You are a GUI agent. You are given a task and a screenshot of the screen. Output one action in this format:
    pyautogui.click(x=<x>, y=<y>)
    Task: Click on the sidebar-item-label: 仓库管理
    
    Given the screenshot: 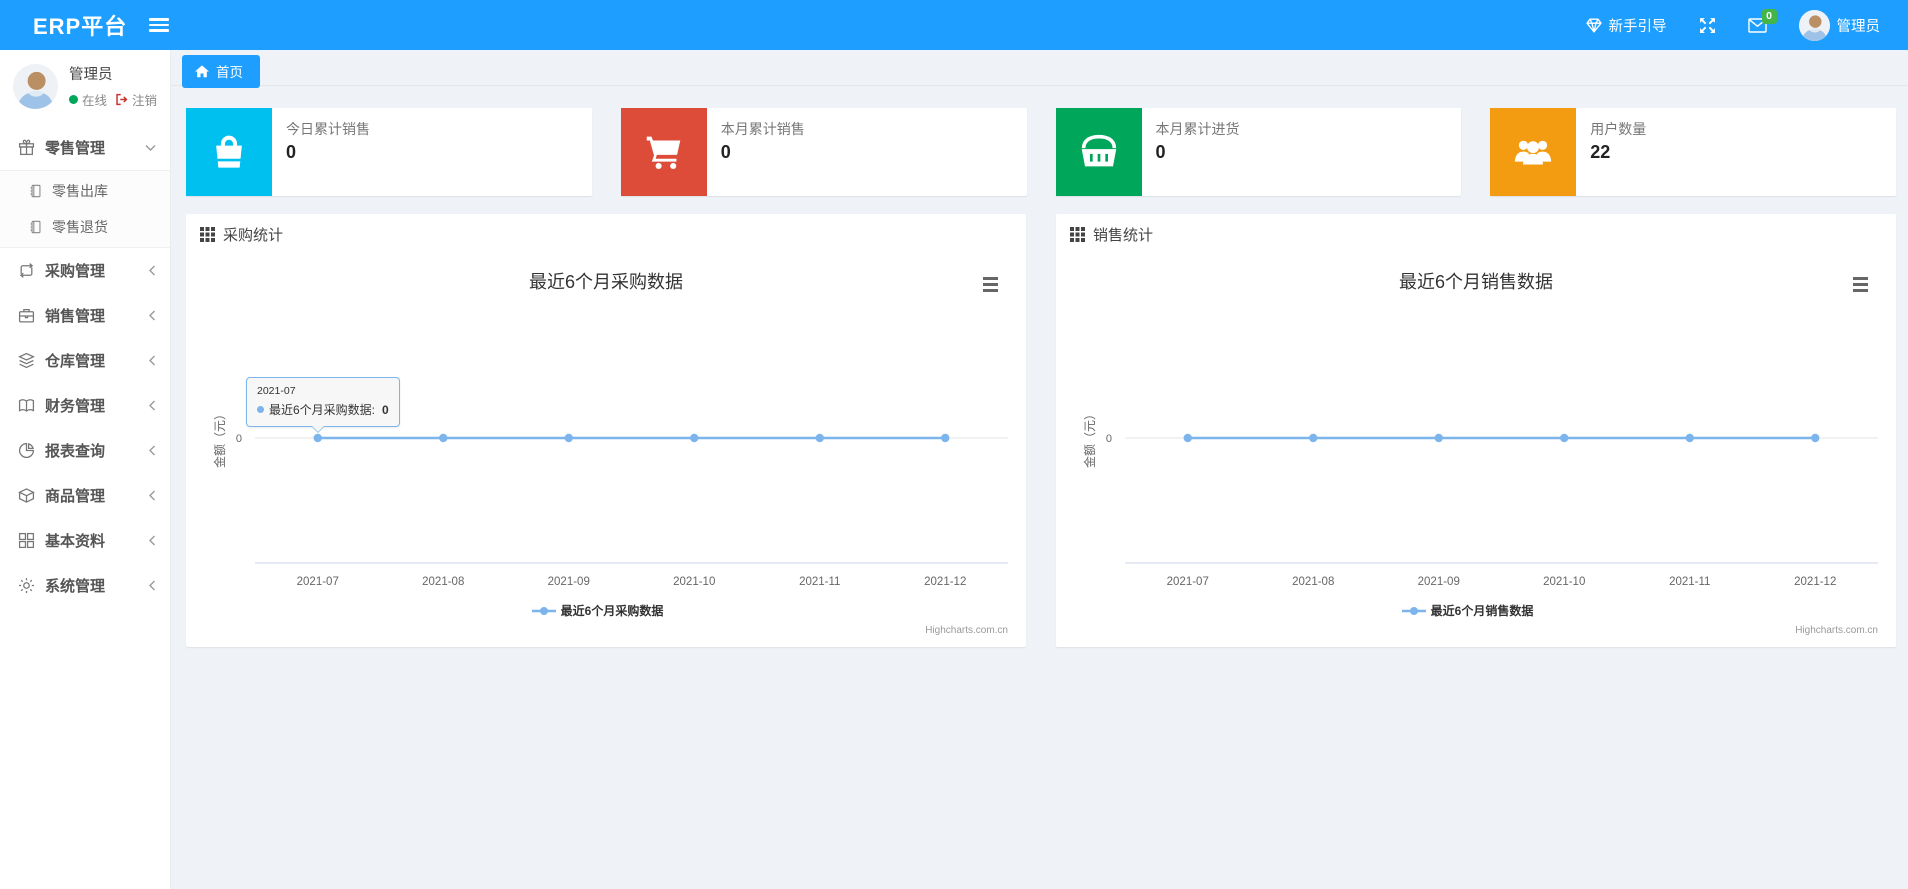 What is the action you would take?
    pyautogui.click(x=75, y=361)
    